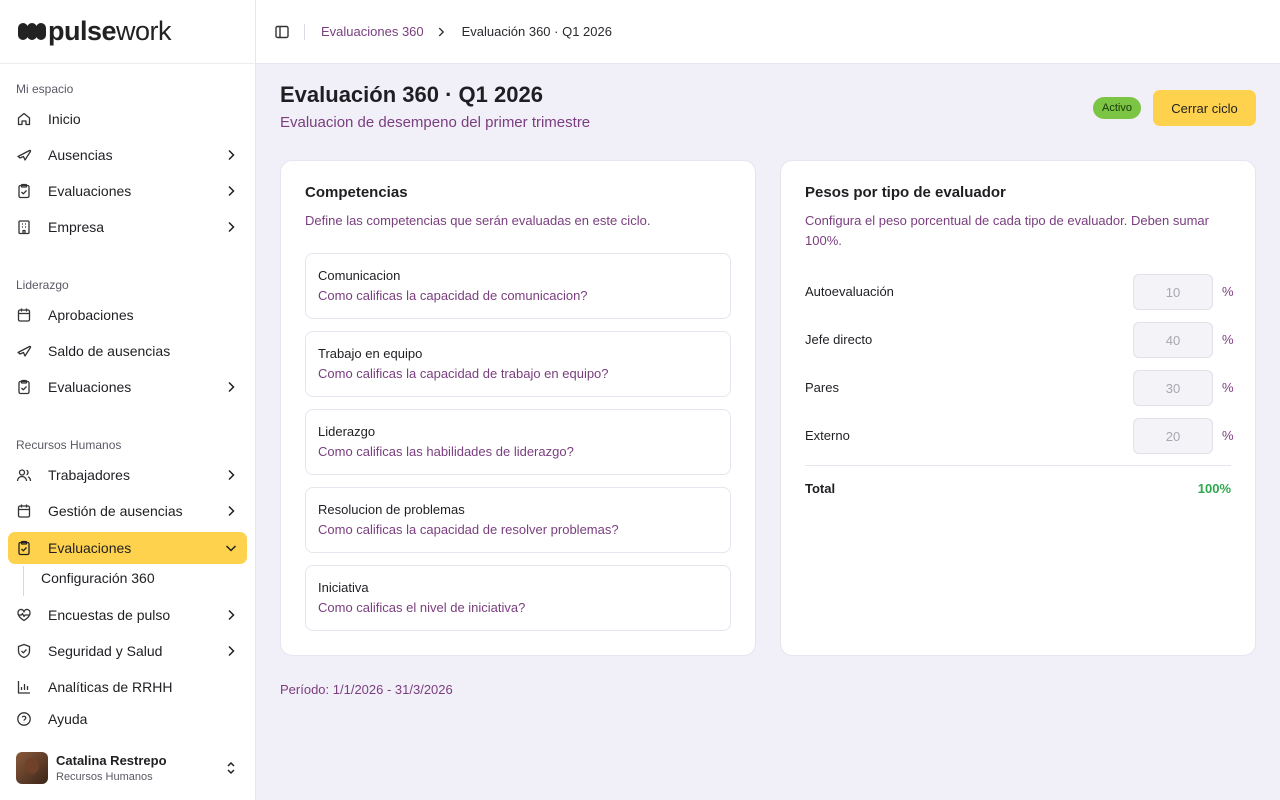 The width and height of the screenshot is (1280, 800). Describe the element at coordinates (91, 315) in the screenshot. I see `sidebar-item-label: Aprobaciones` at that location.